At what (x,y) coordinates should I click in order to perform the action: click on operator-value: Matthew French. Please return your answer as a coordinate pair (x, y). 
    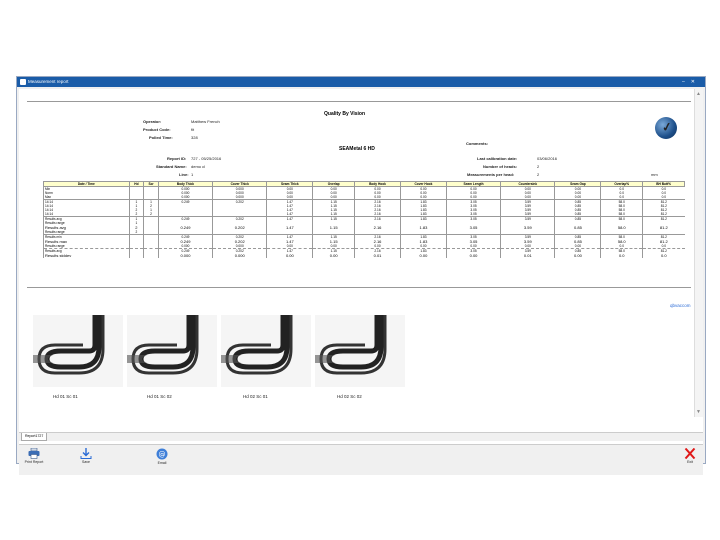
    Looking at the image, I should click on (205, 121).